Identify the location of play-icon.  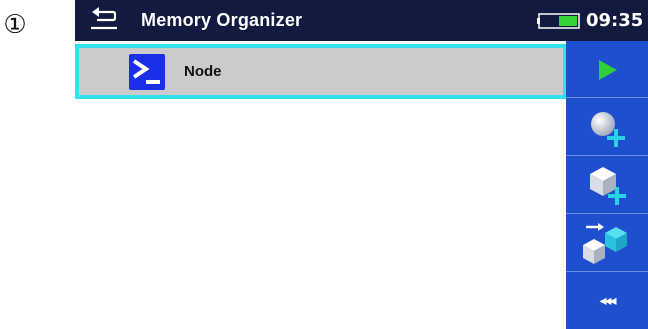
(608, 70).